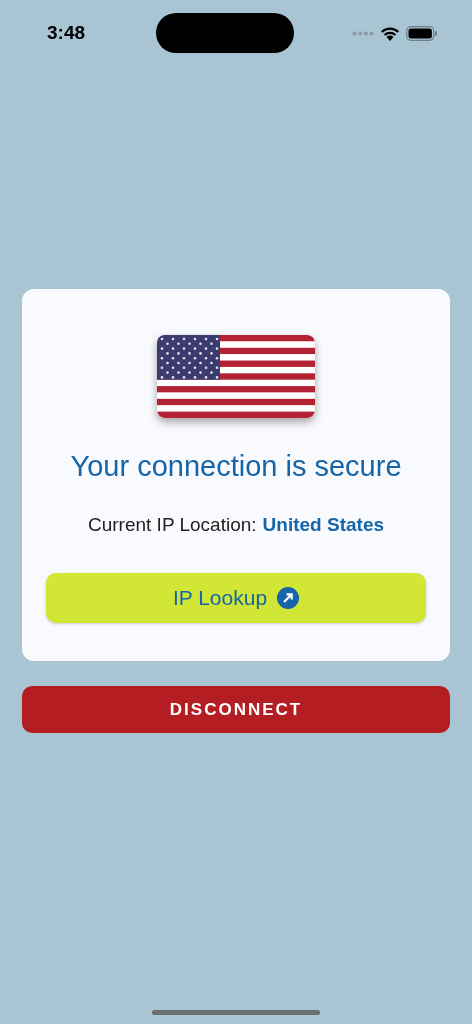 This screenshot has width=472, height=1024. What do you see at coordinates (363, 33) in the screenshot?
I see `signal-icon` at bounding box center [363, 33].